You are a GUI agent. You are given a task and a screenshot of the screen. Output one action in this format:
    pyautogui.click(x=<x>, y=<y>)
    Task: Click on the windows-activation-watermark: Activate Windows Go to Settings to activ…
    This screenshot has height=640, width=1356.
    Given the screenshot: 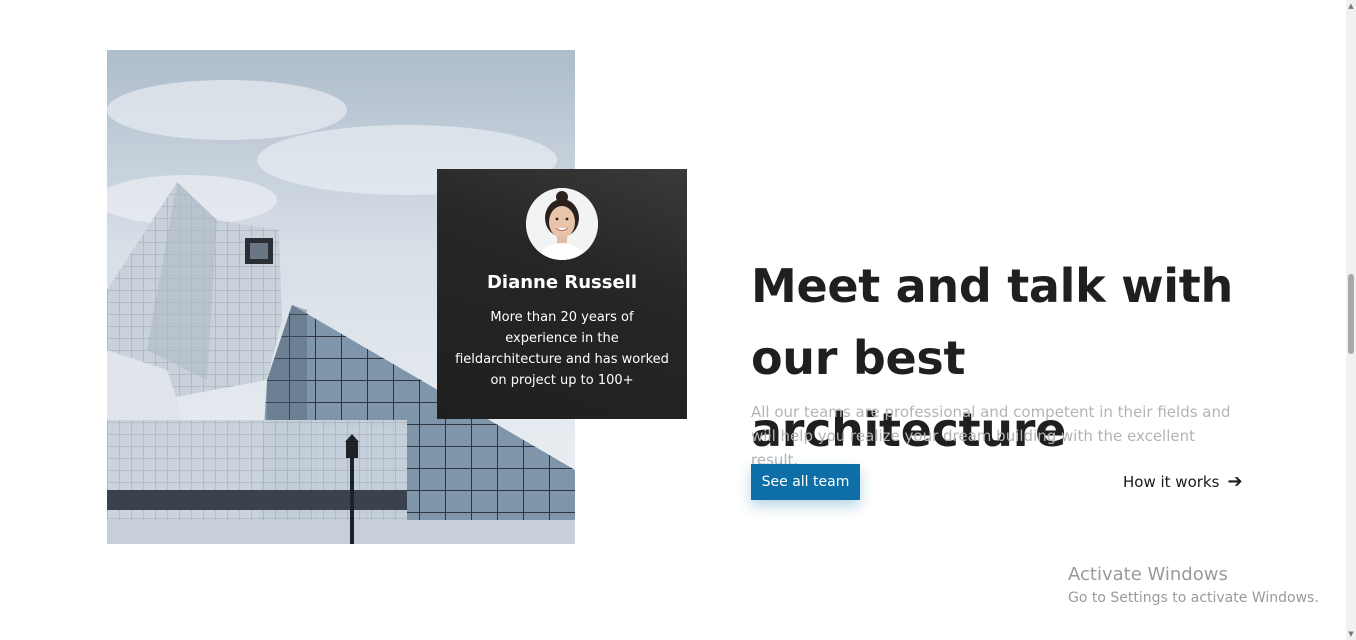 What is the action you would take?
    pyautogui.click(x=1193, y=586)
    